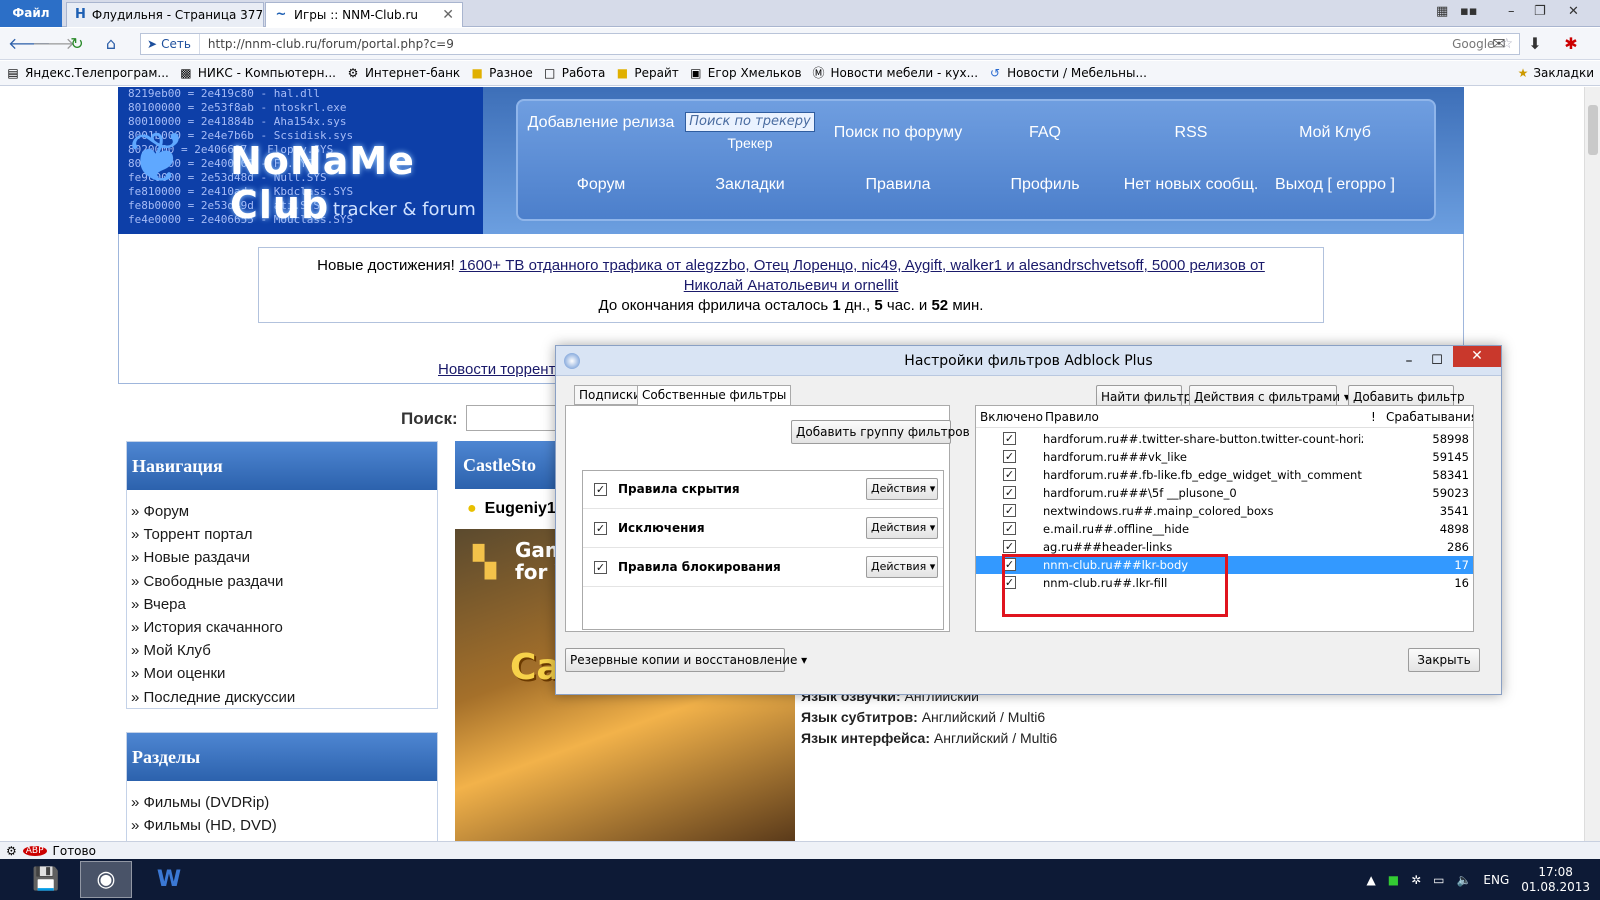 Image resolution: width=1600 pixels, height=900 pixels. I want to click on tray-volume-icon: 🔈, so click(1463, 880).